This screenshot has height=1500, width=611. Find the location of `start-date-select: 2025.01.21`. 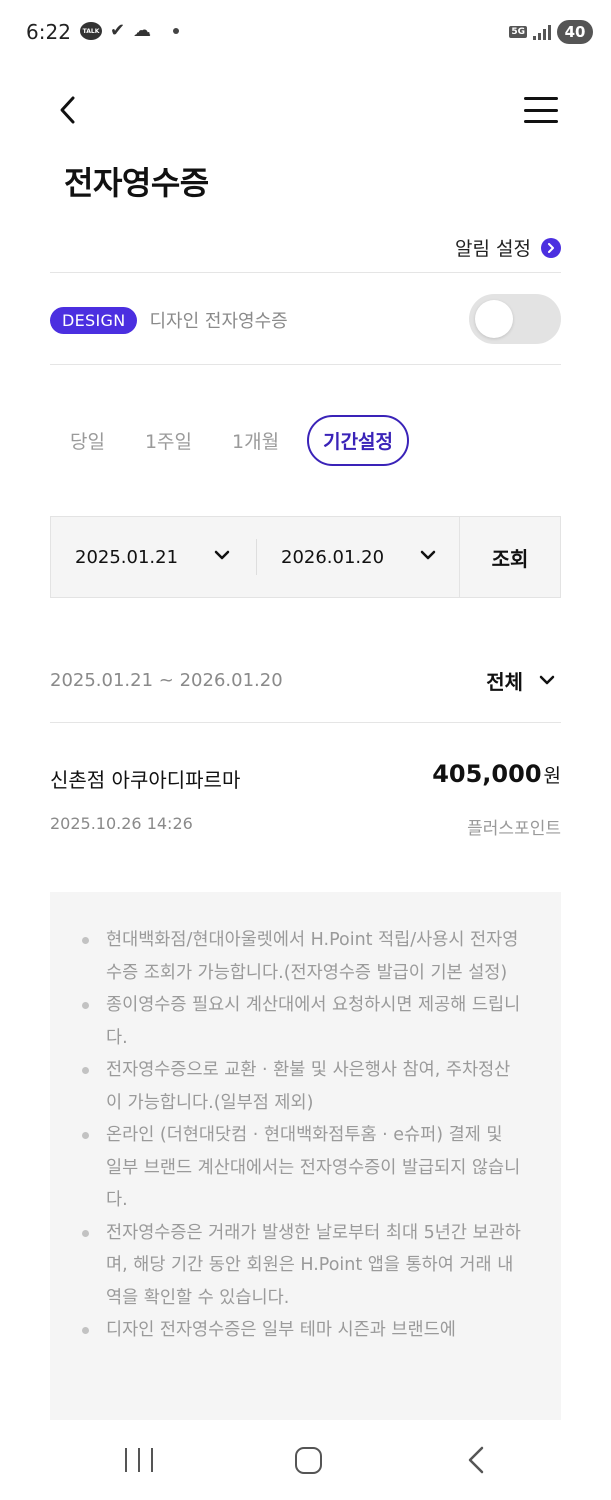

start-date-select: 2025.01.21 is located at coordinates (153, 557).